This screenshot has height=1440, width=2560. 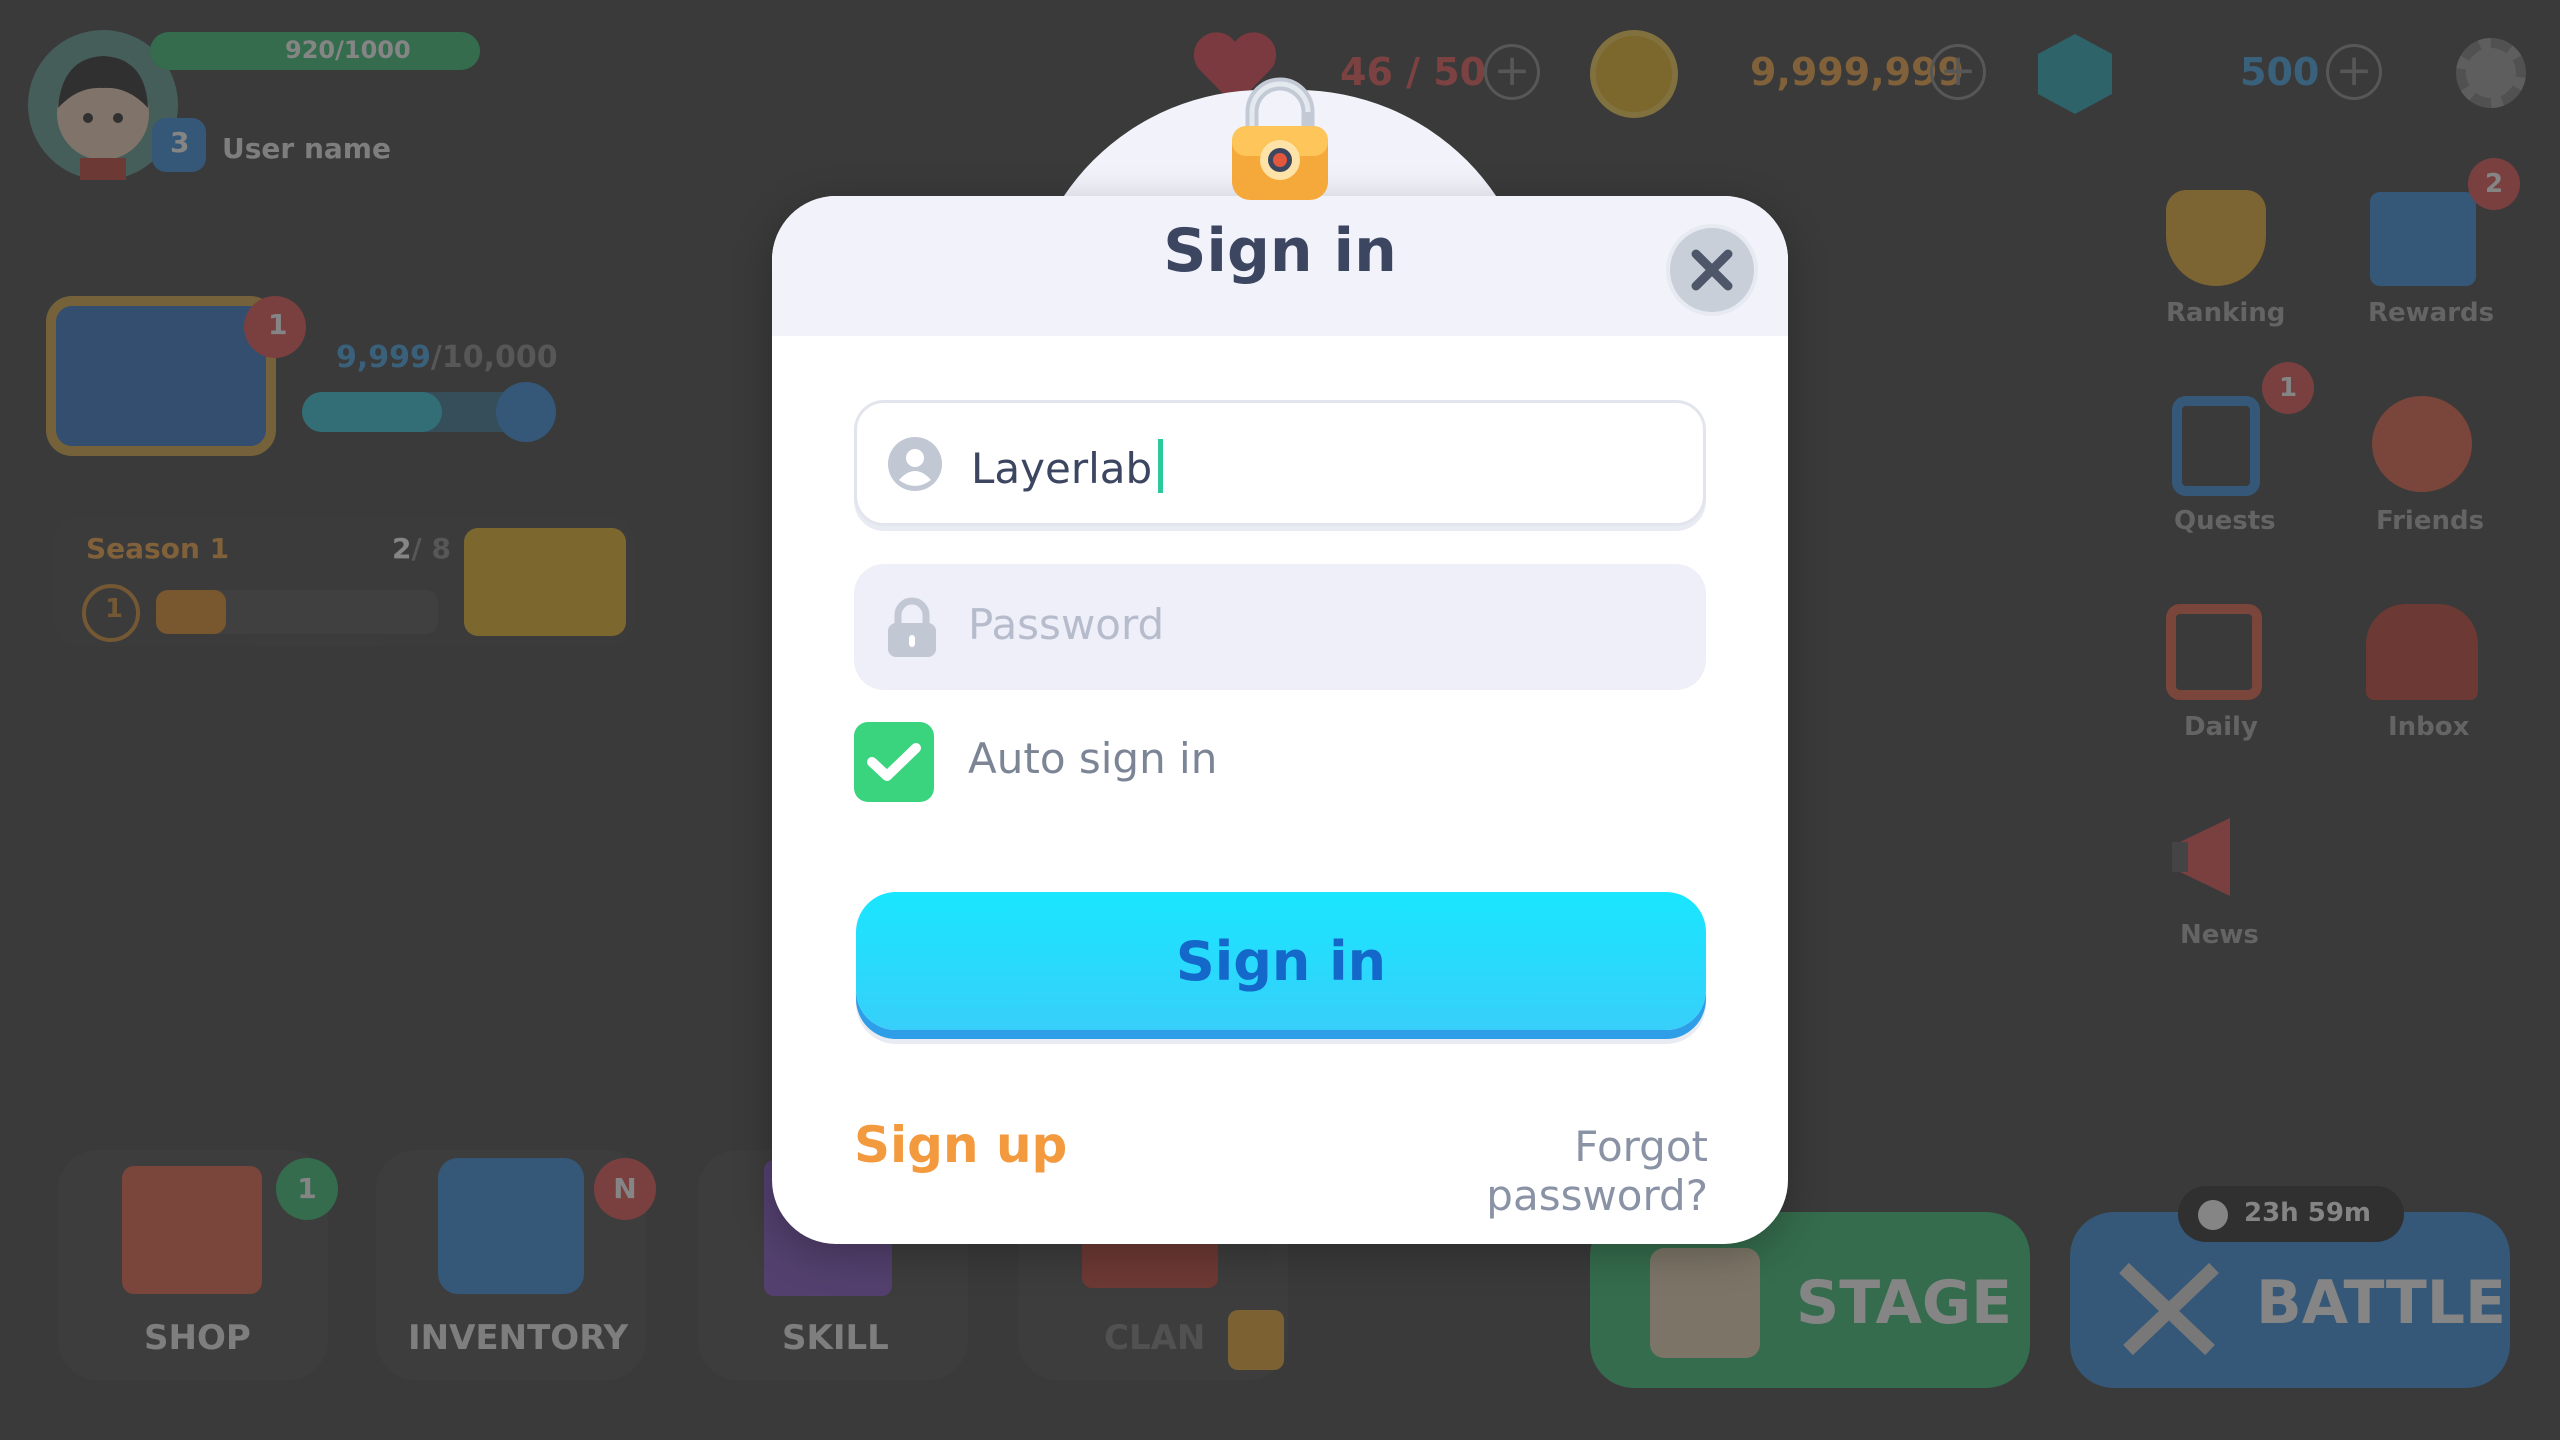 What do you see at coordinates (1280, 627) in the screenshot?
I see `password-field: Password` at bounding box center [1280, 627].